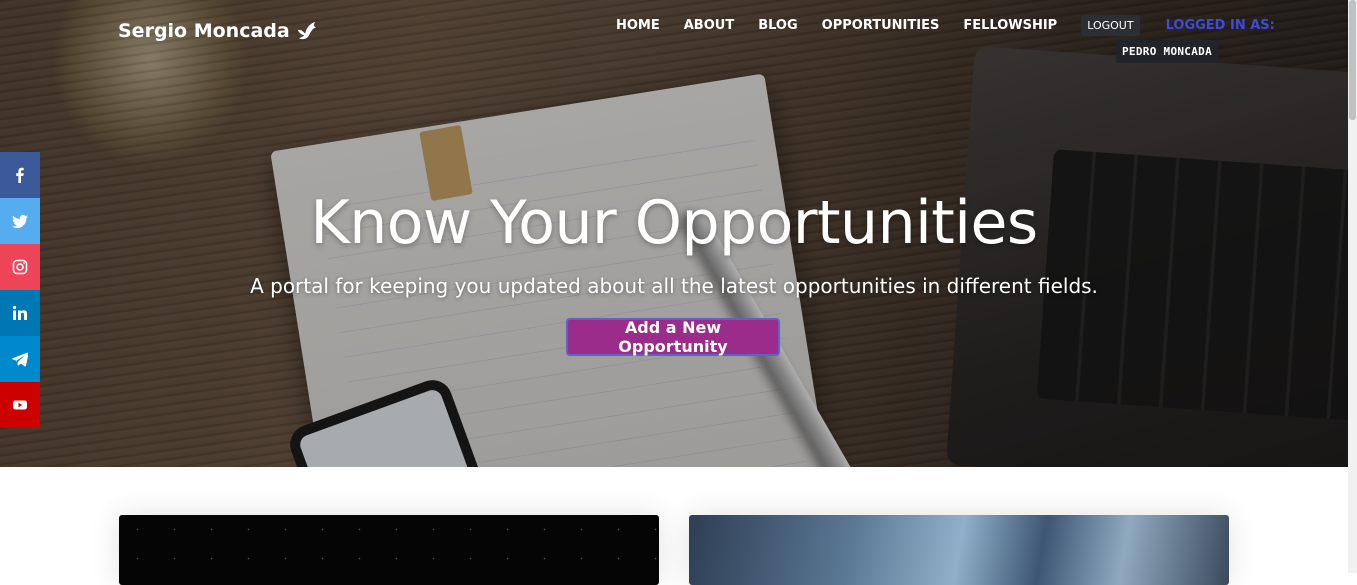  What do you see at coordinates (709, 25) in the screenshot?
I see `nav-about: ABOUT` at bounding box center [709, 25].